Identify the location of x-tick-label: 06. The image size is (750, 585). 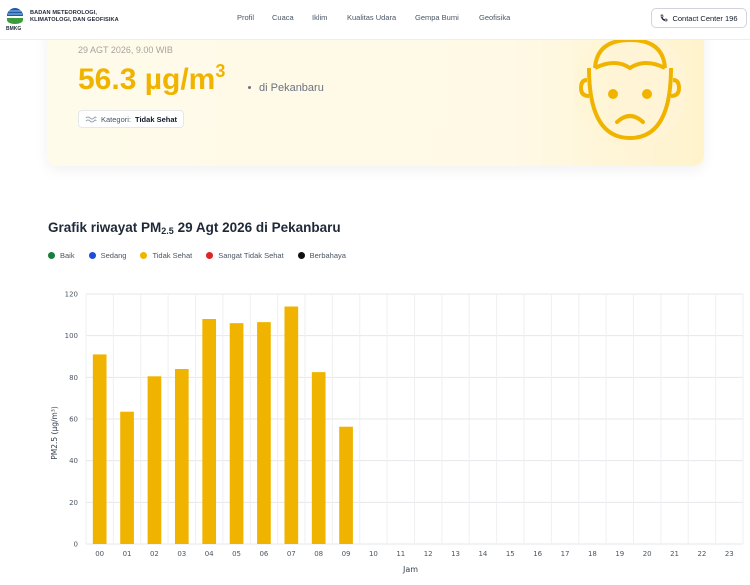
(263, 554).